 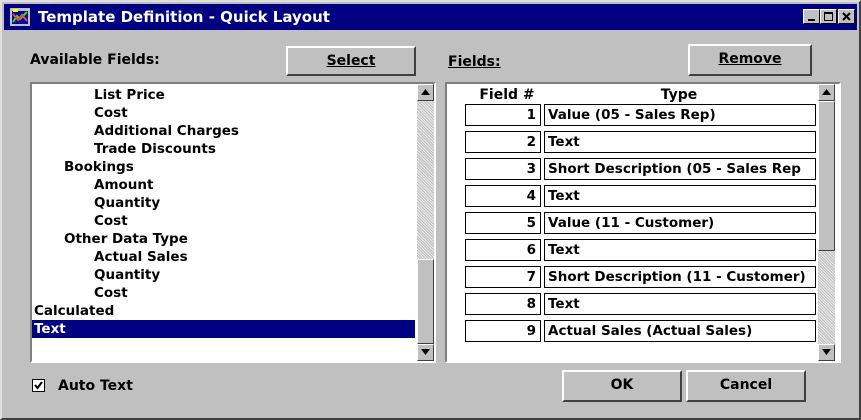 I want to click on auto-text-checkbox, so click(x=38, y=385).